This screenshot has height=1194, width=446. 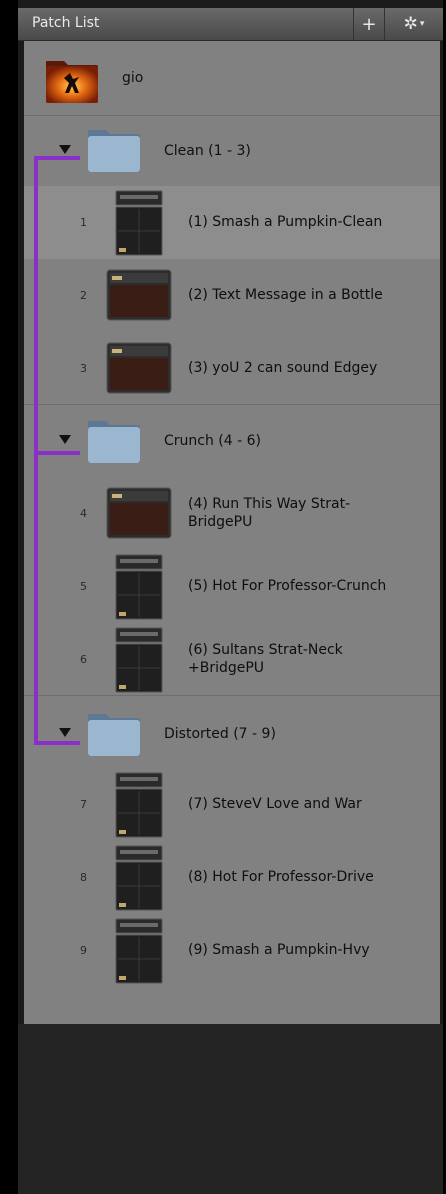 I want to click on patch-label: (1) Smash a Pumpkin-Clean, so click(x=285, y=222).